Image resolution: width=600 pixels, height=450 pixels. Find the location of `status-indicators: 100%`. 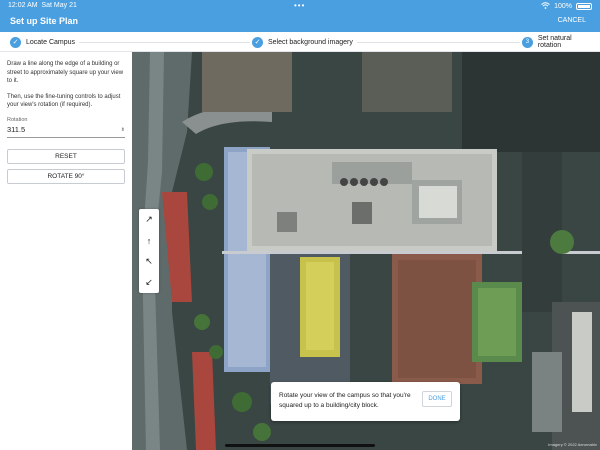

status-indicators: 100% is located at coordinates (566, 6).